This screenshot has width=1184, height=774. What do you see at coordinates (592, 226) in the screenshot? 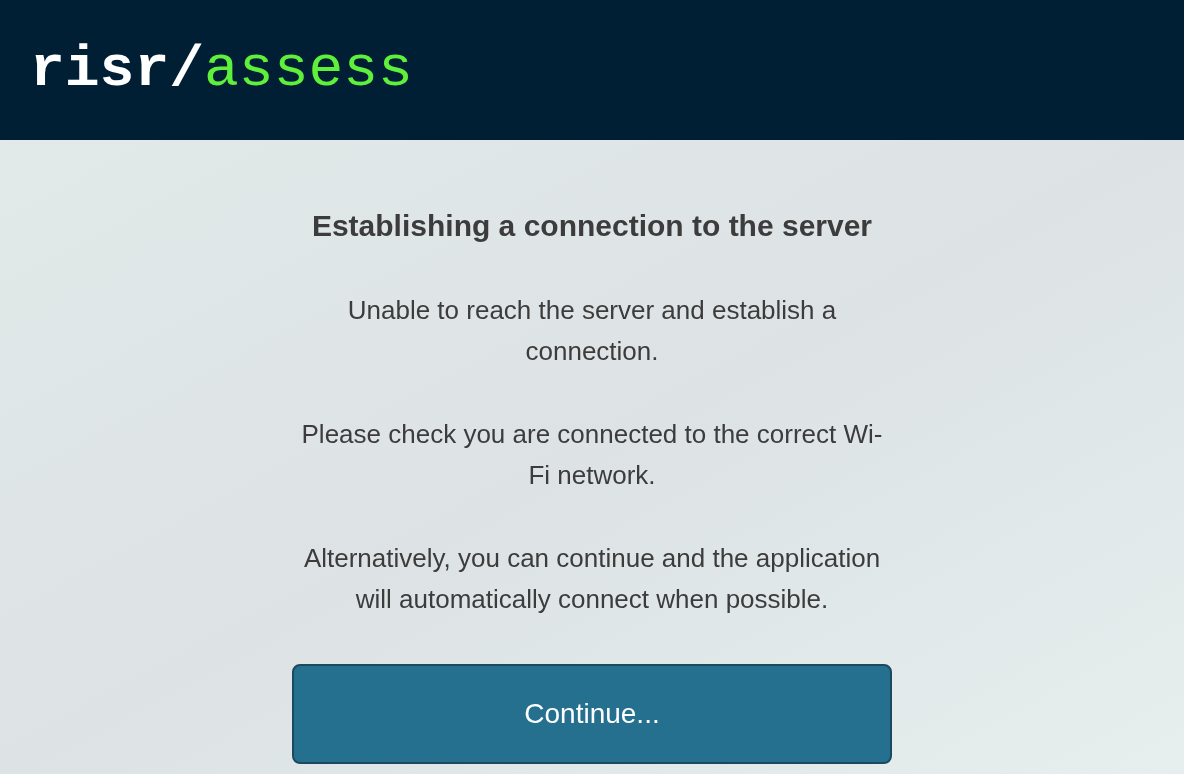
I see `dialog-title: Establishing a connection to the server` at bounding box center [592, 226].